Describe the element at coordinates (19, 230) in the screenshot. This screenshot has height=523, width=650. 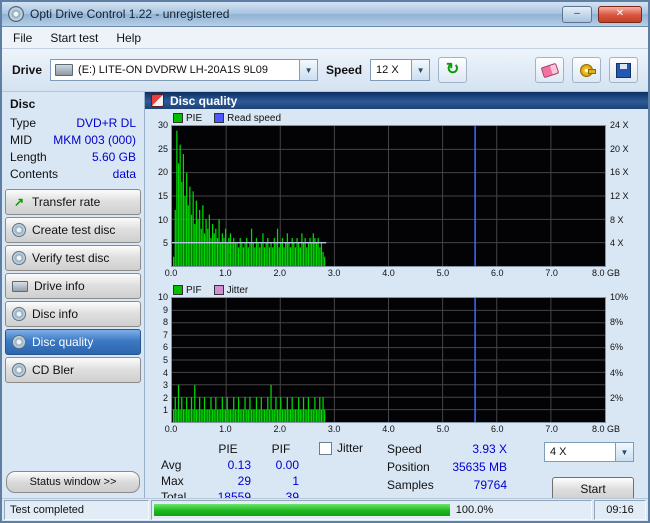
I see `create-test-disc-icon` at that location.